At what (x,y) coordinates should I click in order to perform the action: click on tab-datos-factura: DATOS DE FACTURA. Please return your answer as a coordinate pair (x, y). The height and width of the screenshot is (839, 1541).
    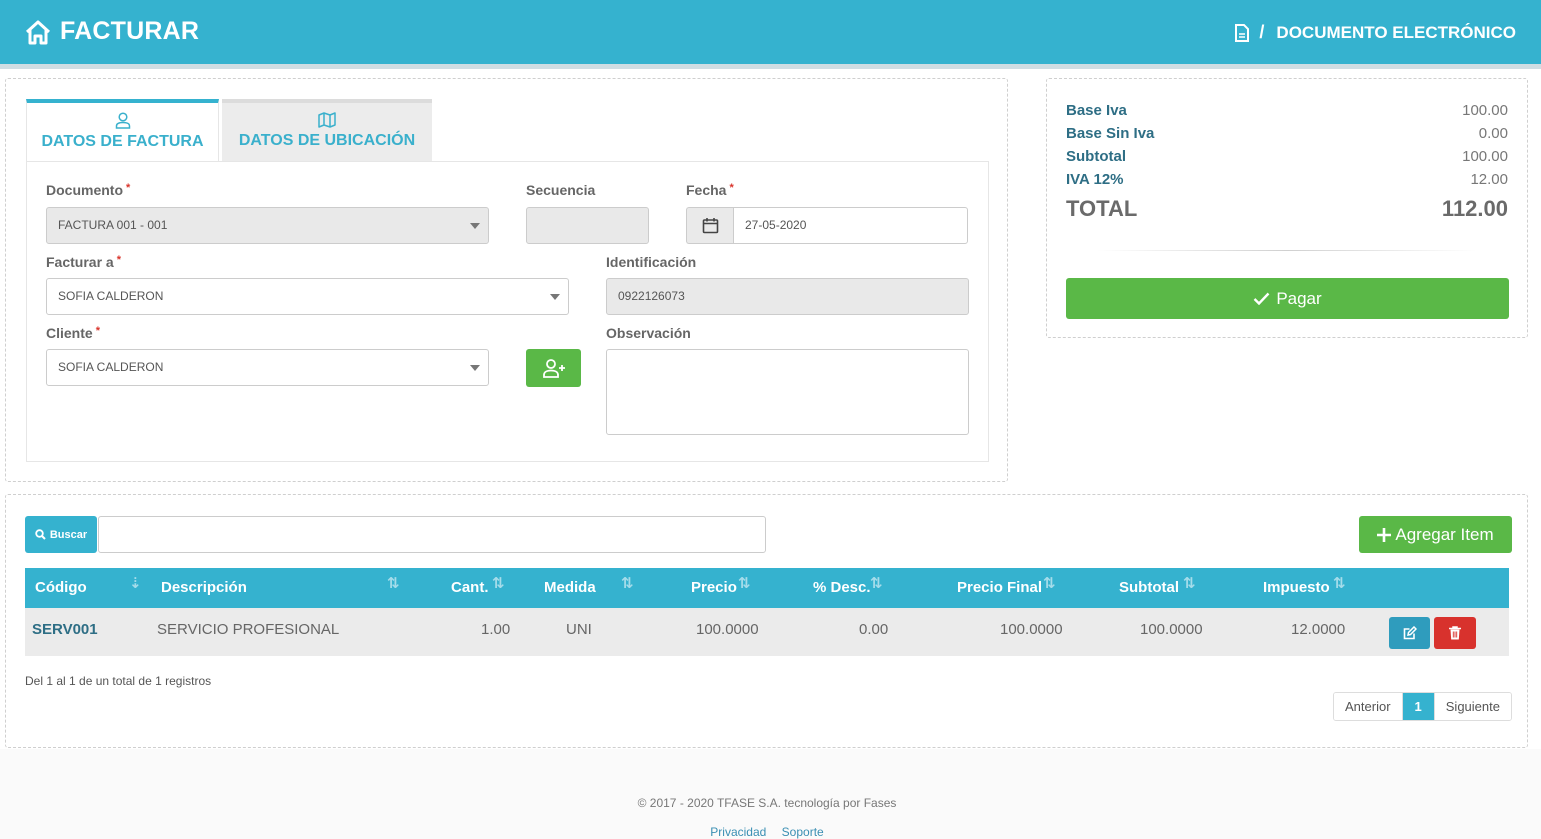
    Looking at the image, I should click on (122, 130).